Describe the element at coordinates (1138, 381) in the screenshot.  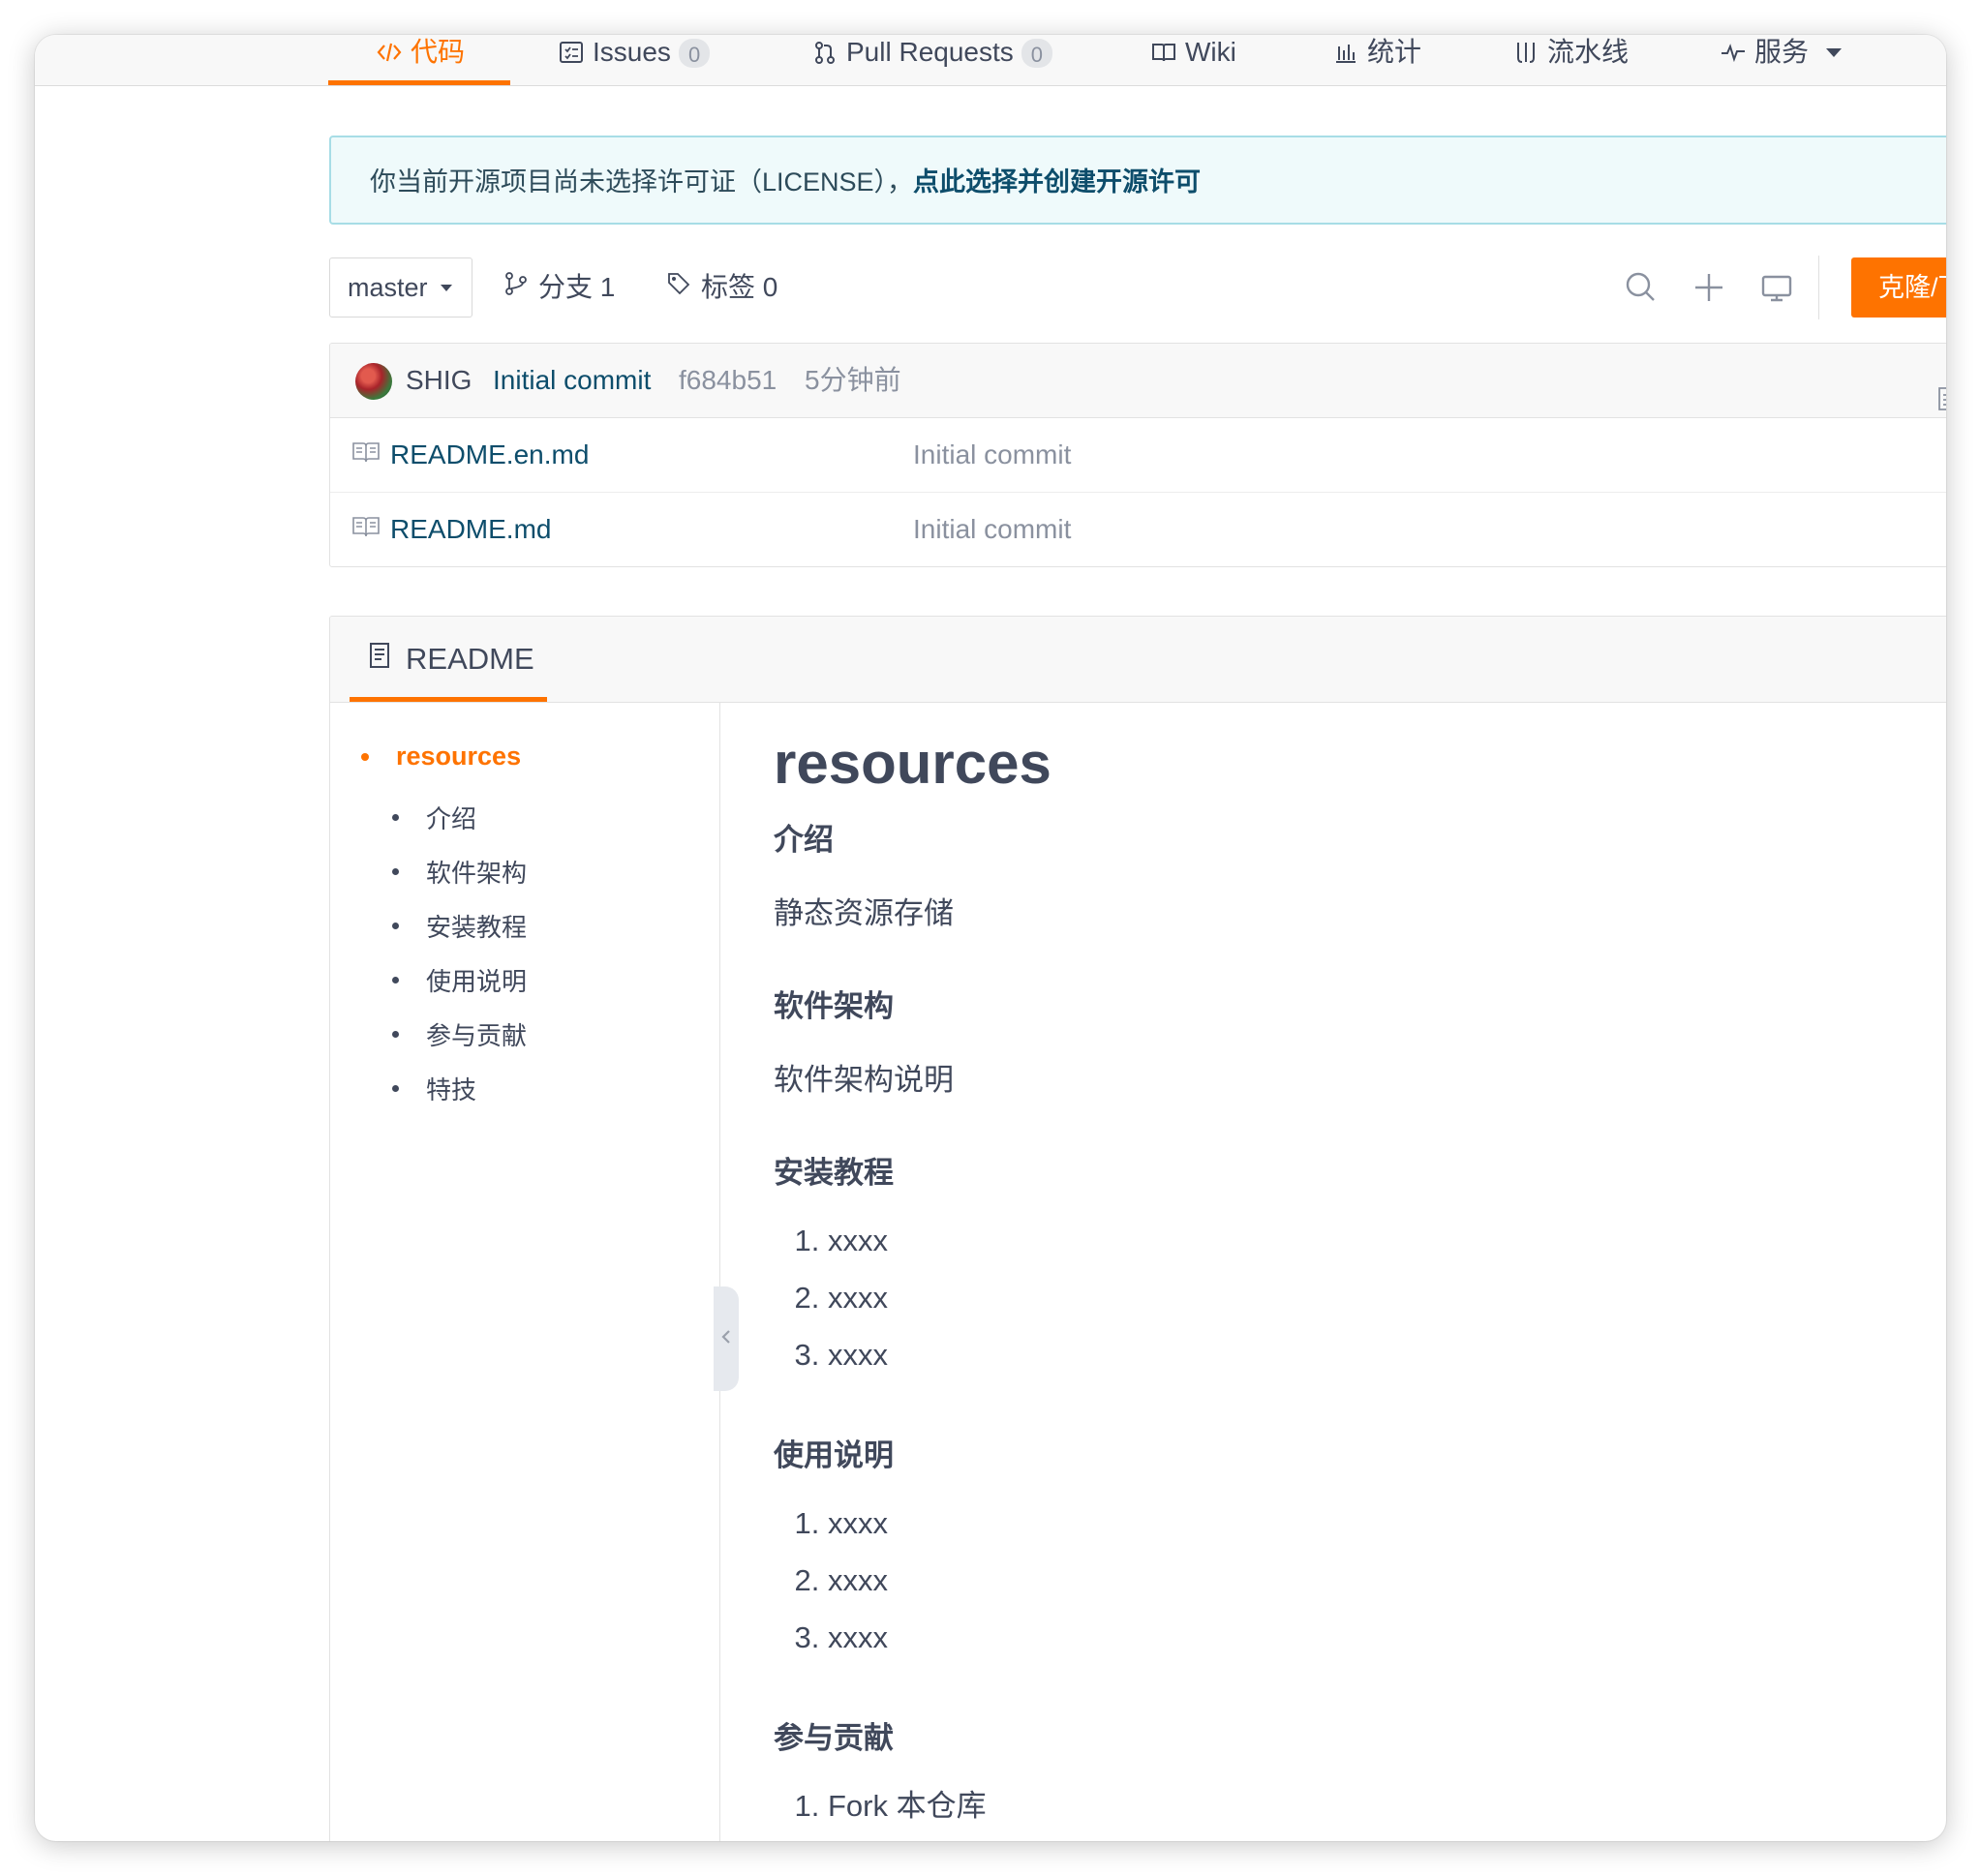
I see `latest-commit-row: SHIG Initial commit f684b51 5分钟前 1` at that location.